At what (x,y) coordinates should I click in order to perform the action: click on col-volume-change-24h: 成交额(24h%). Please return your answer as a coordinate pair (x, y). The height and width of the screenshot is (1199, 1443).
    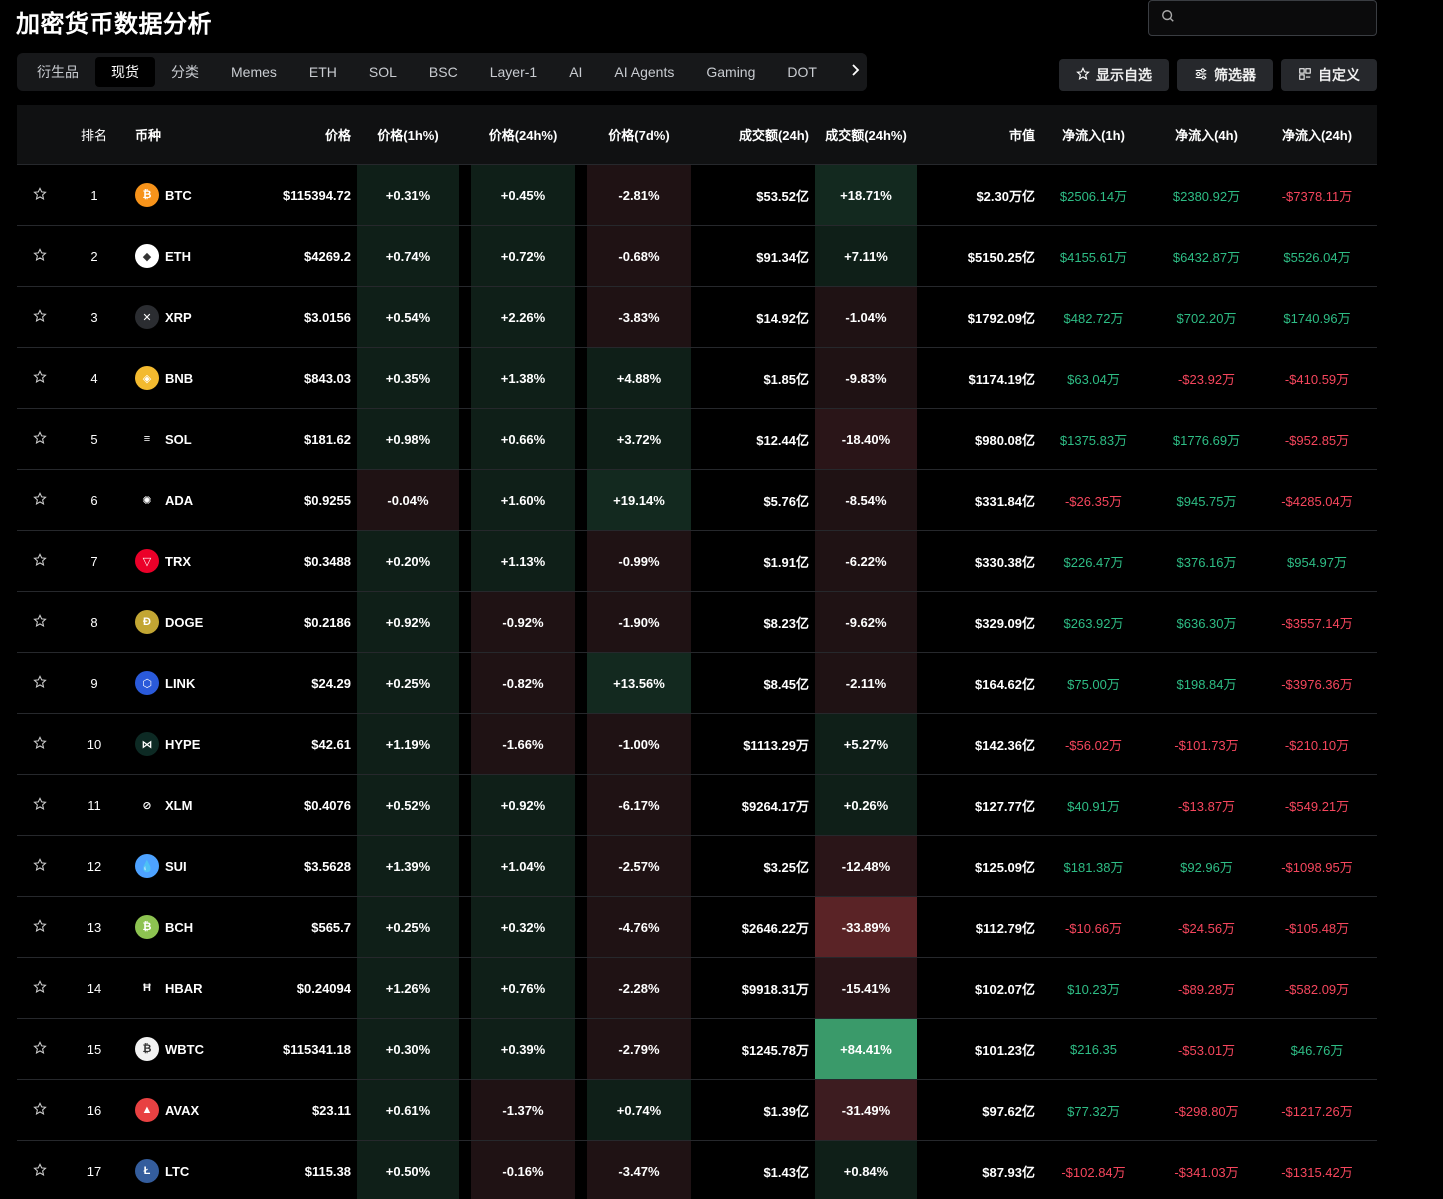
    Looking at the image, I should click on (866, 134).